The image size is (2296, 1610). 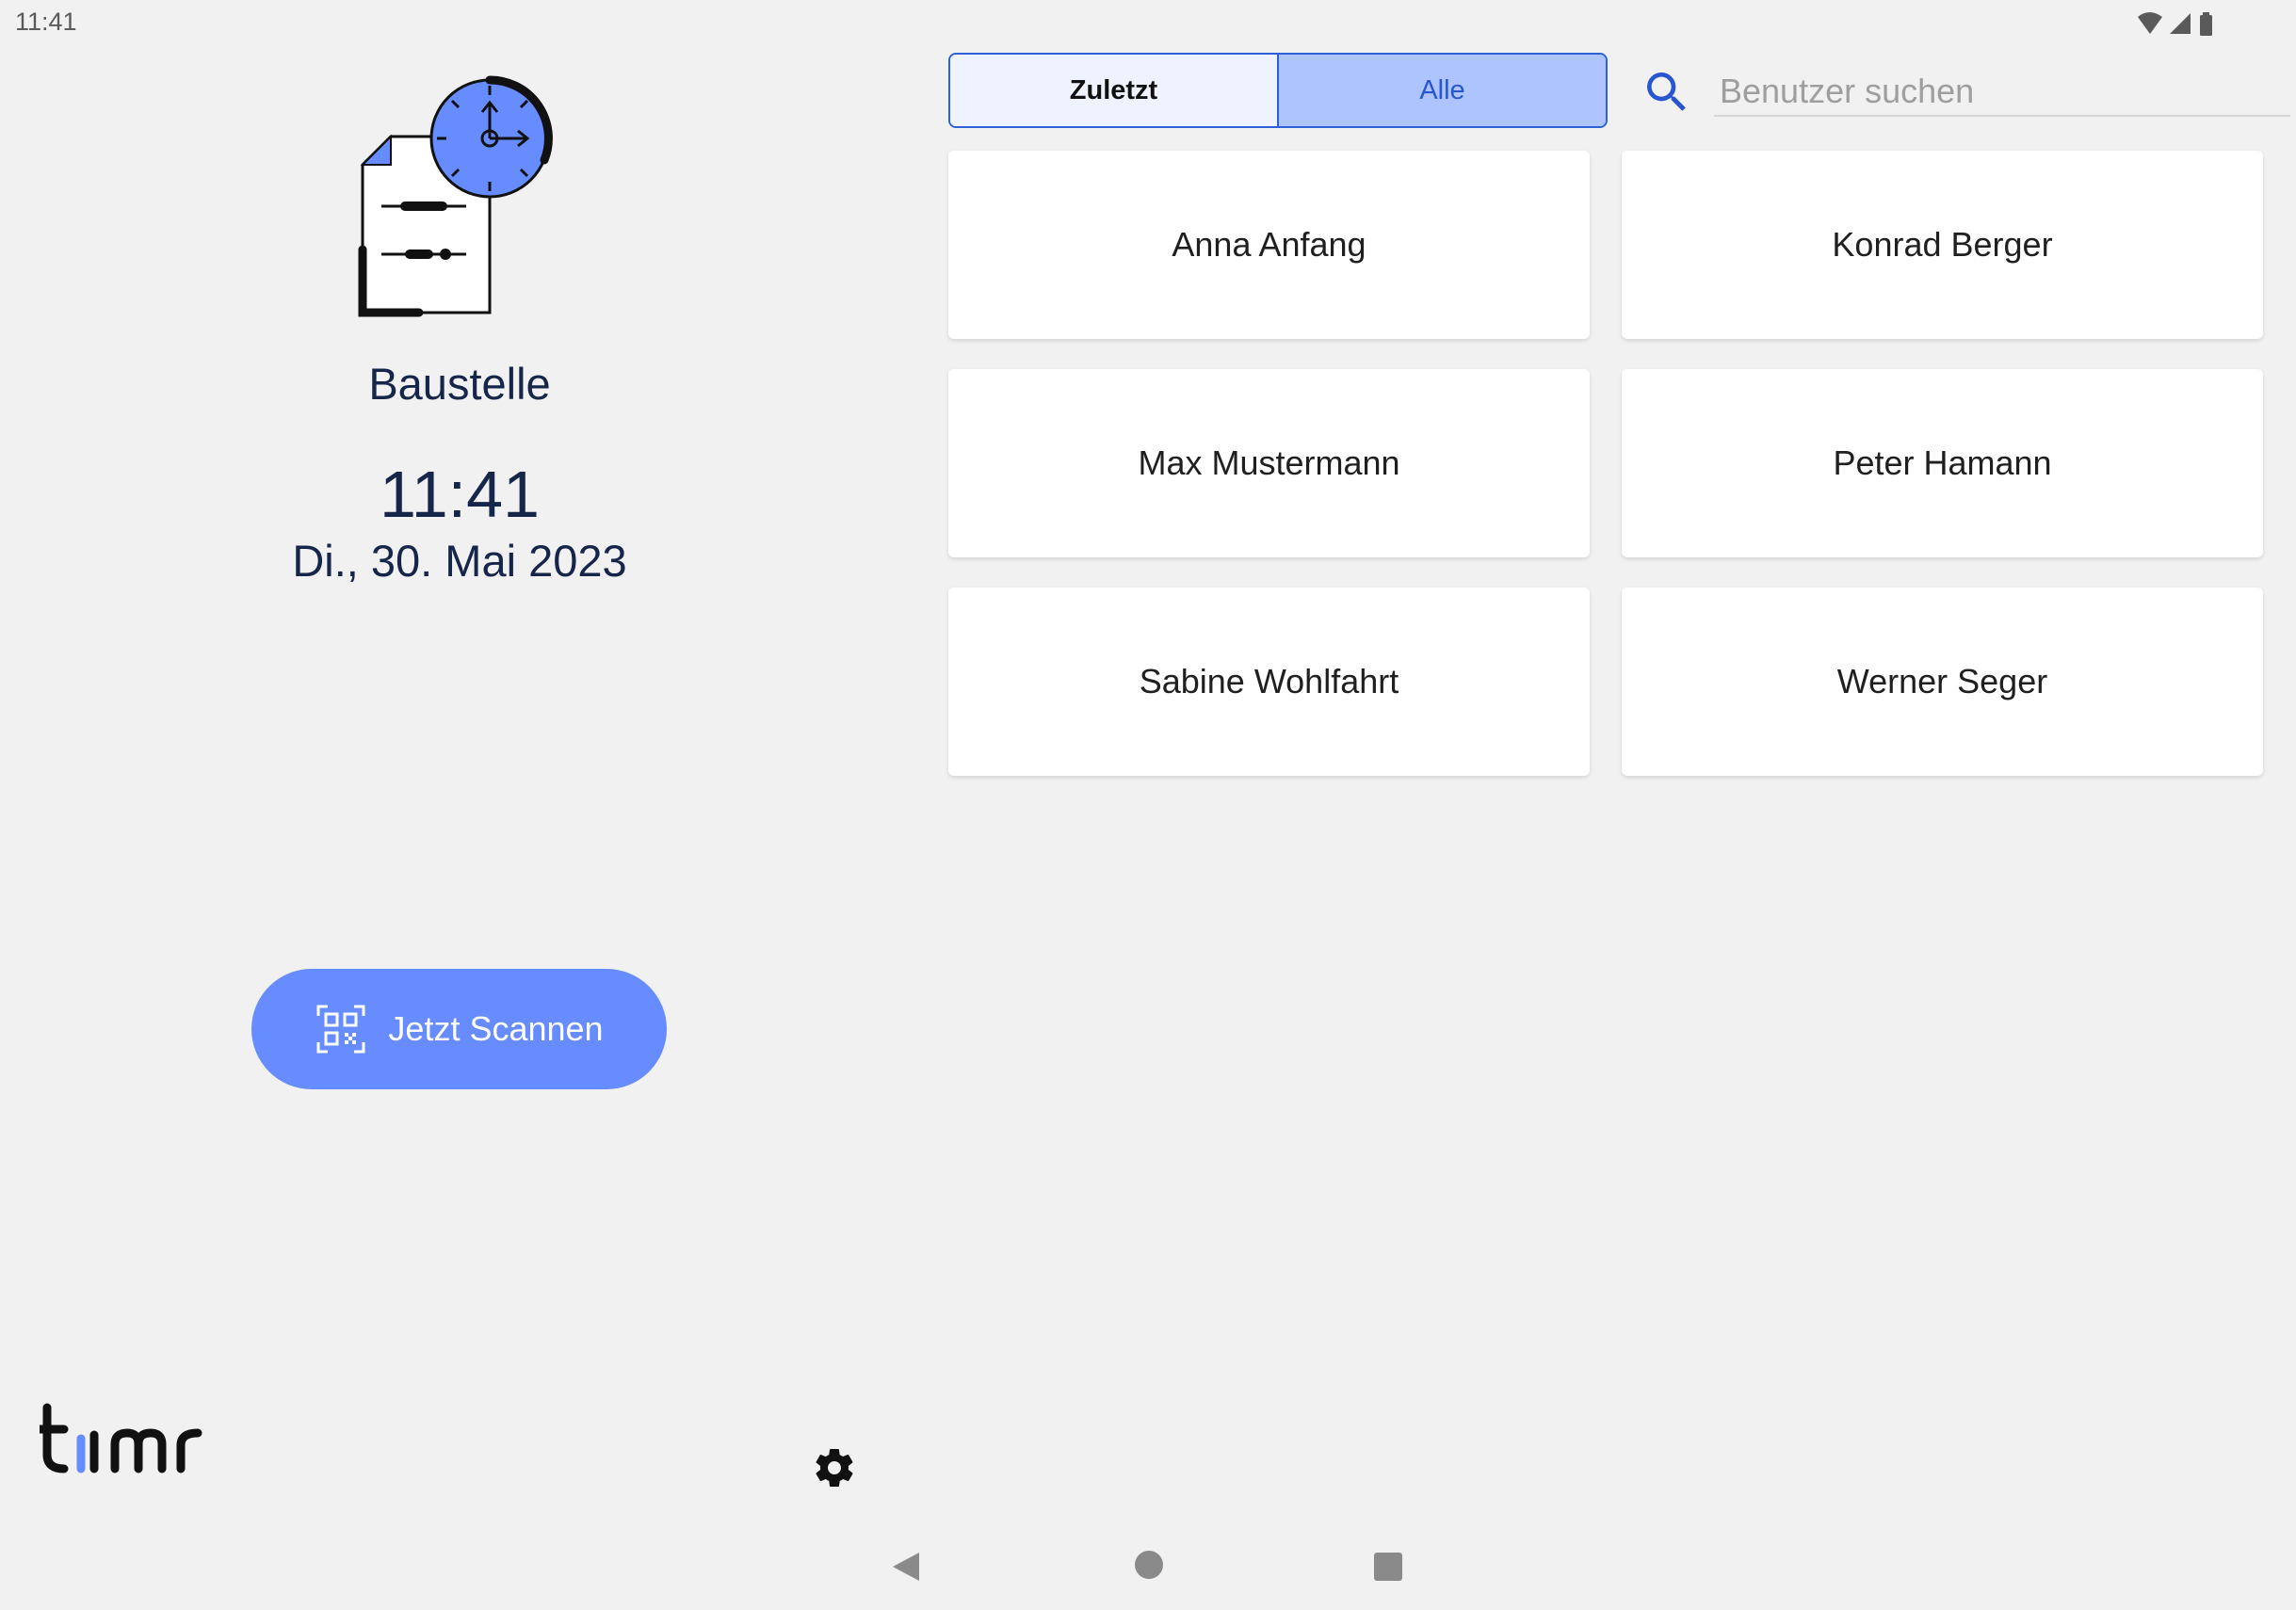 I want to click on user-card-konrad-berger: Konrad Berger, so click(x=1942, y=245).